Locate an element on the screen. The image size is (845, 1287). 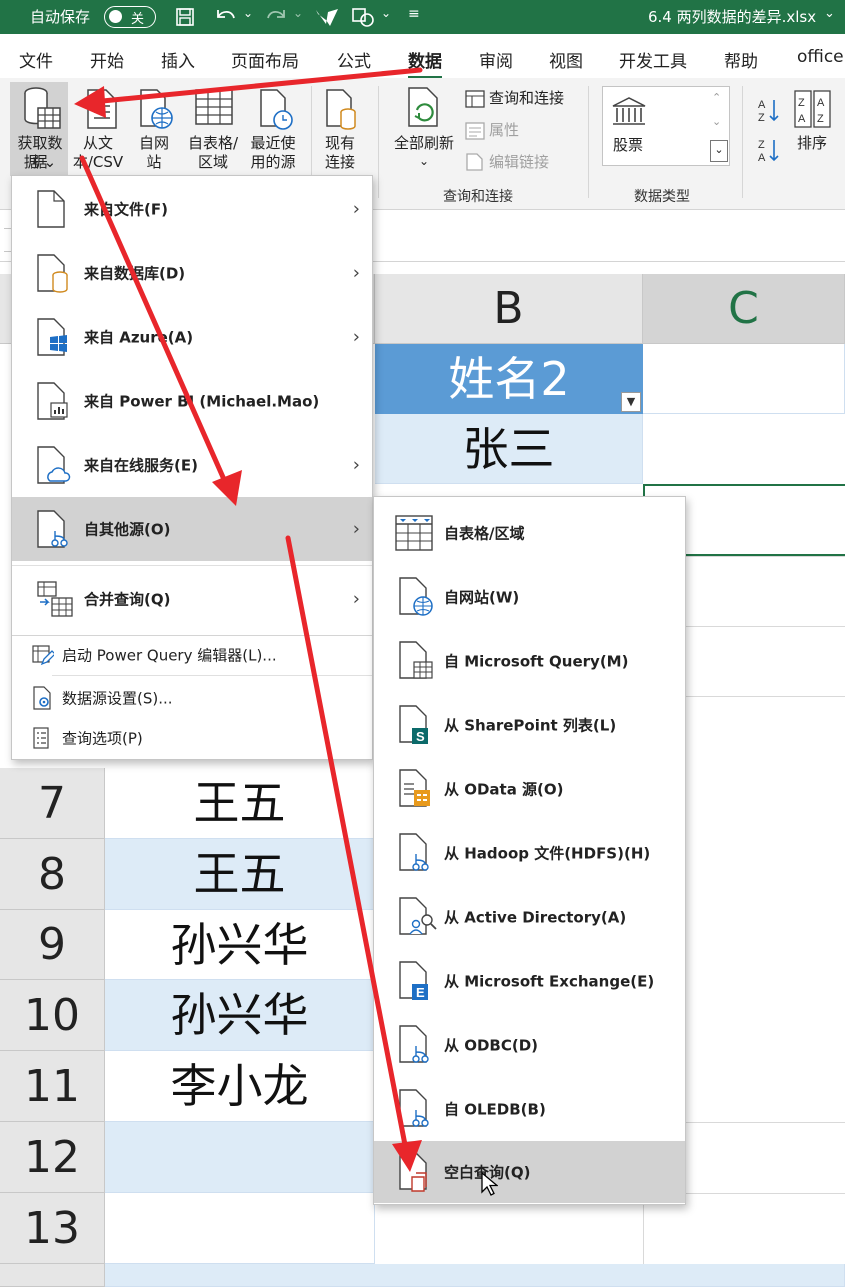
submenu-item-from-exchange: E 从 Microsoft Exchange(E) is located at coordinates (529, 981).